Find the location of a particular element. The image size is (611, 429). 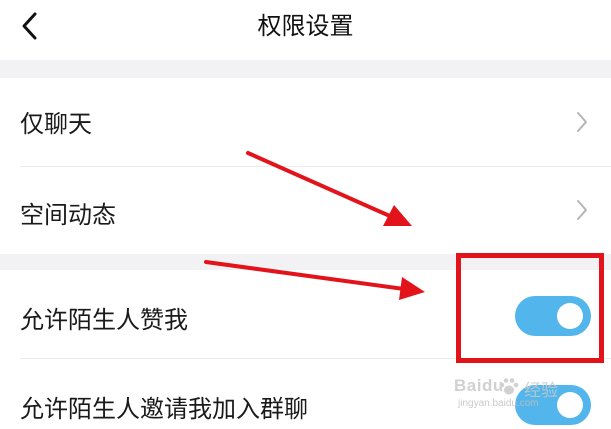

allow-stranger-likes-toggle is located at coordinates (553, 316).